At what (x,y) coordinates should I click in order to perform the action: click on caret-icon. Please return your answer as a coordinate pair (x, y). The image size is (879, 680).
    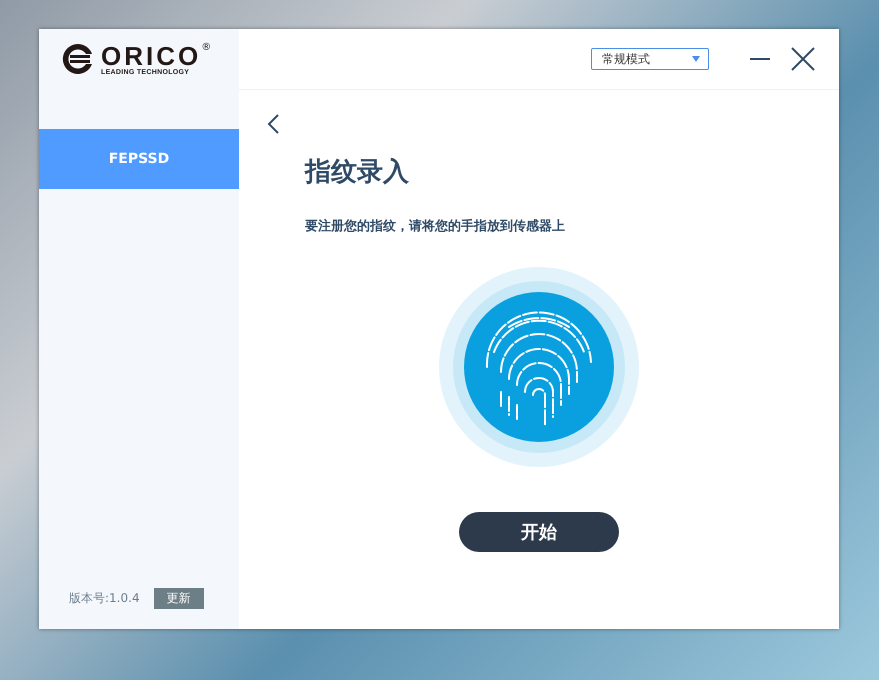
    Looking at the image, I should click on (696, 59).